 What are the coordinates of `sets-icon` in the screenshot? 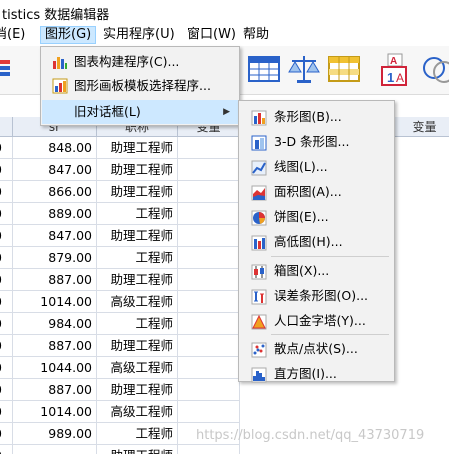 It's located at (434, 69).